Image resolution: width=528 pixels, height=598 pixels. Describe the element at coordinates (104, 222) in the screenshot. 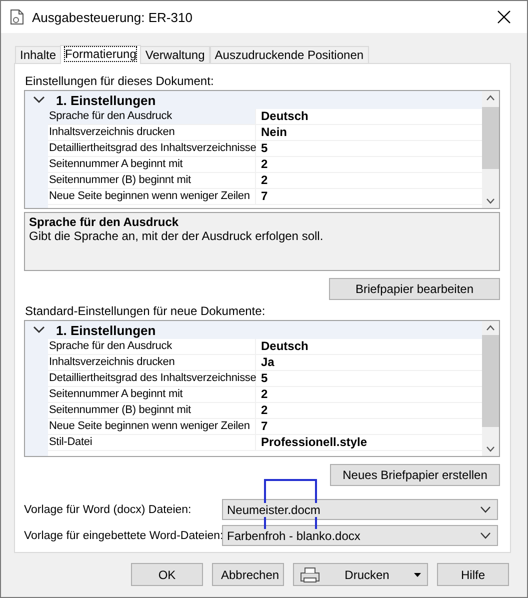

I see `description-title: Sprache für den Ausdruck` at that location.